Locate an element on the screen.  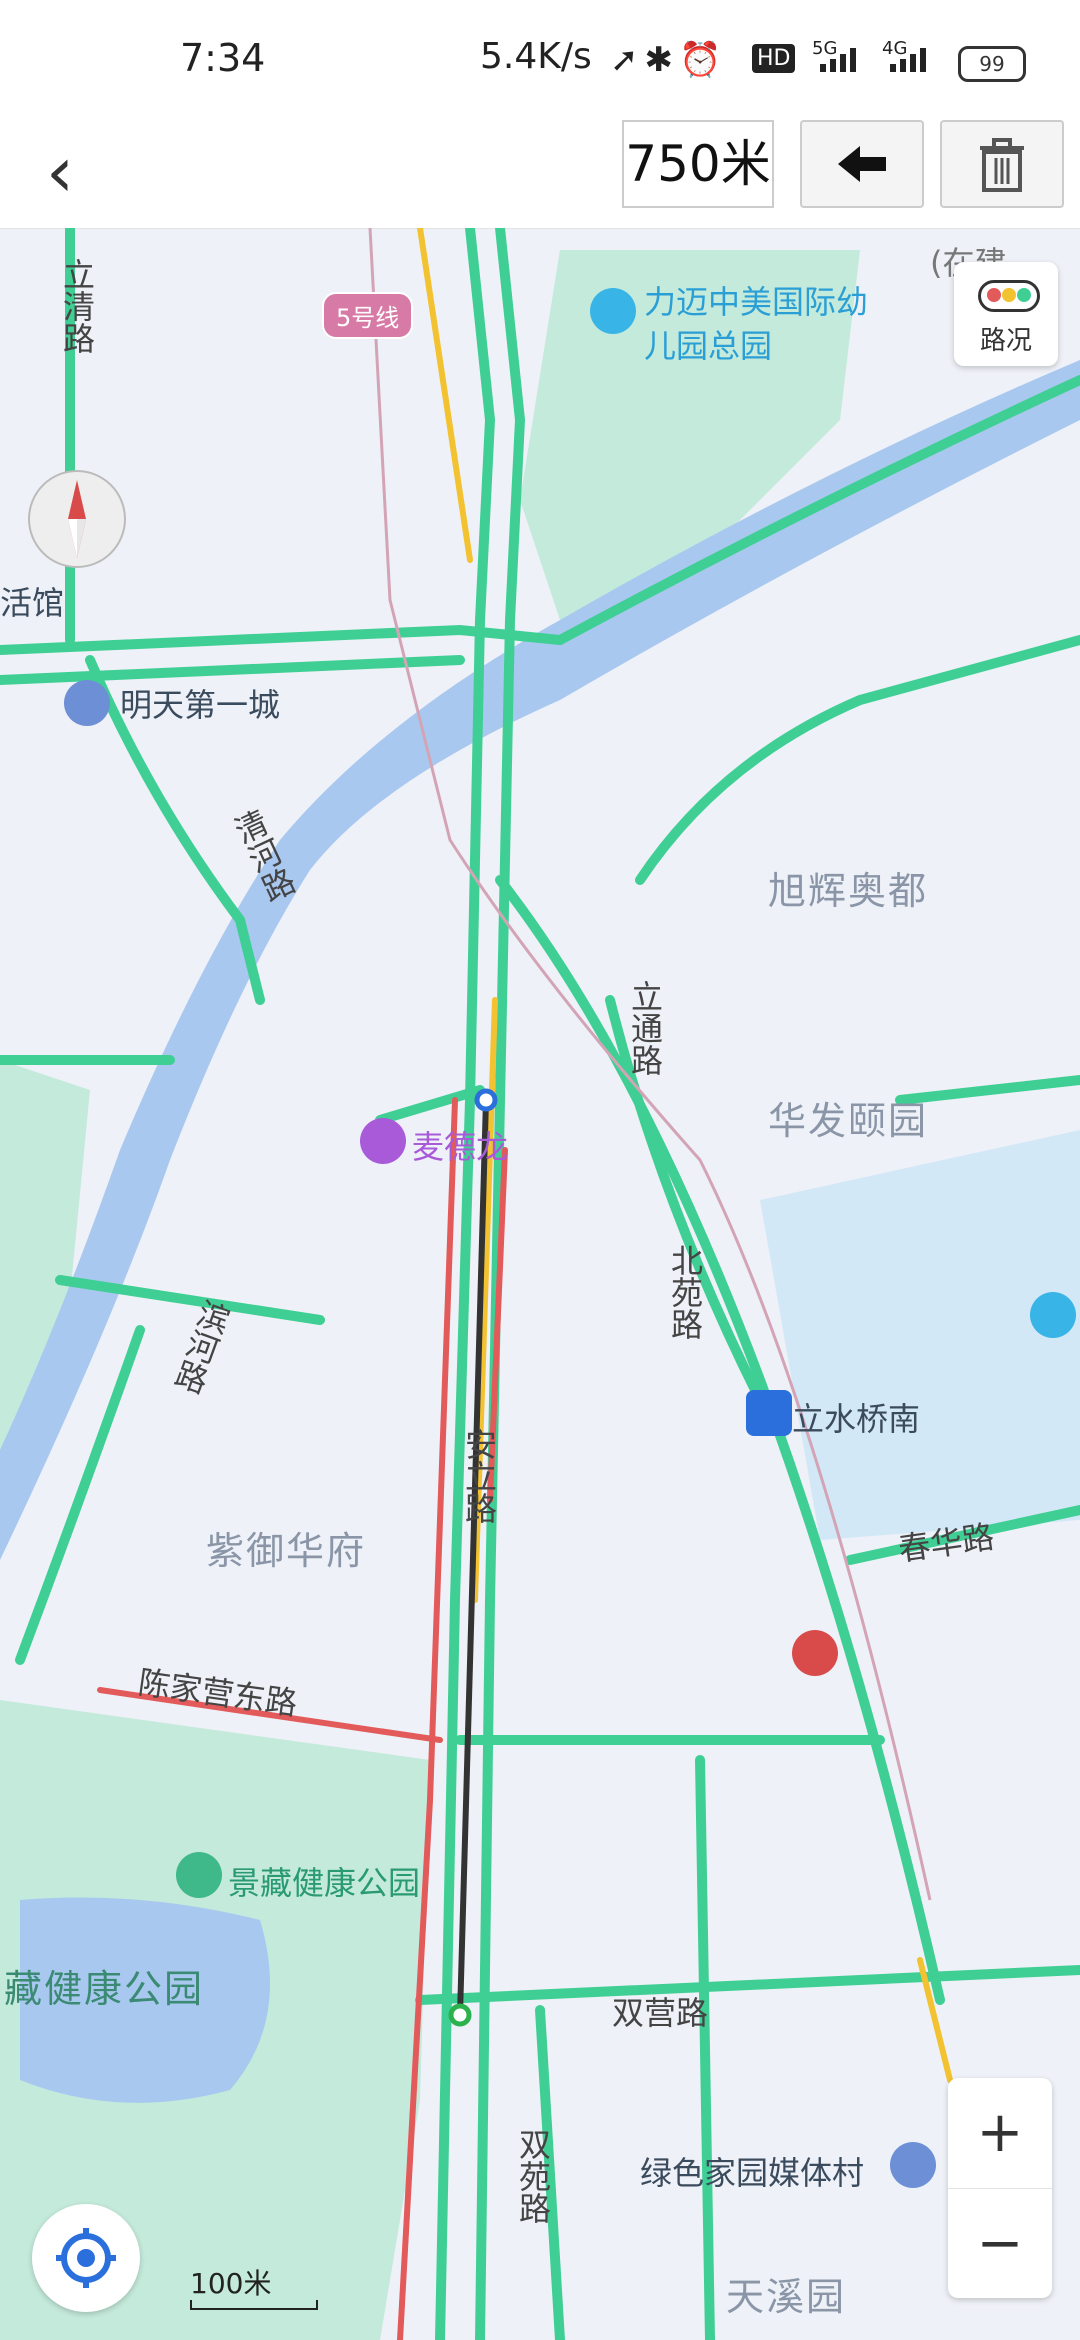
measure-start-point is located at coordinates (486, 1100).